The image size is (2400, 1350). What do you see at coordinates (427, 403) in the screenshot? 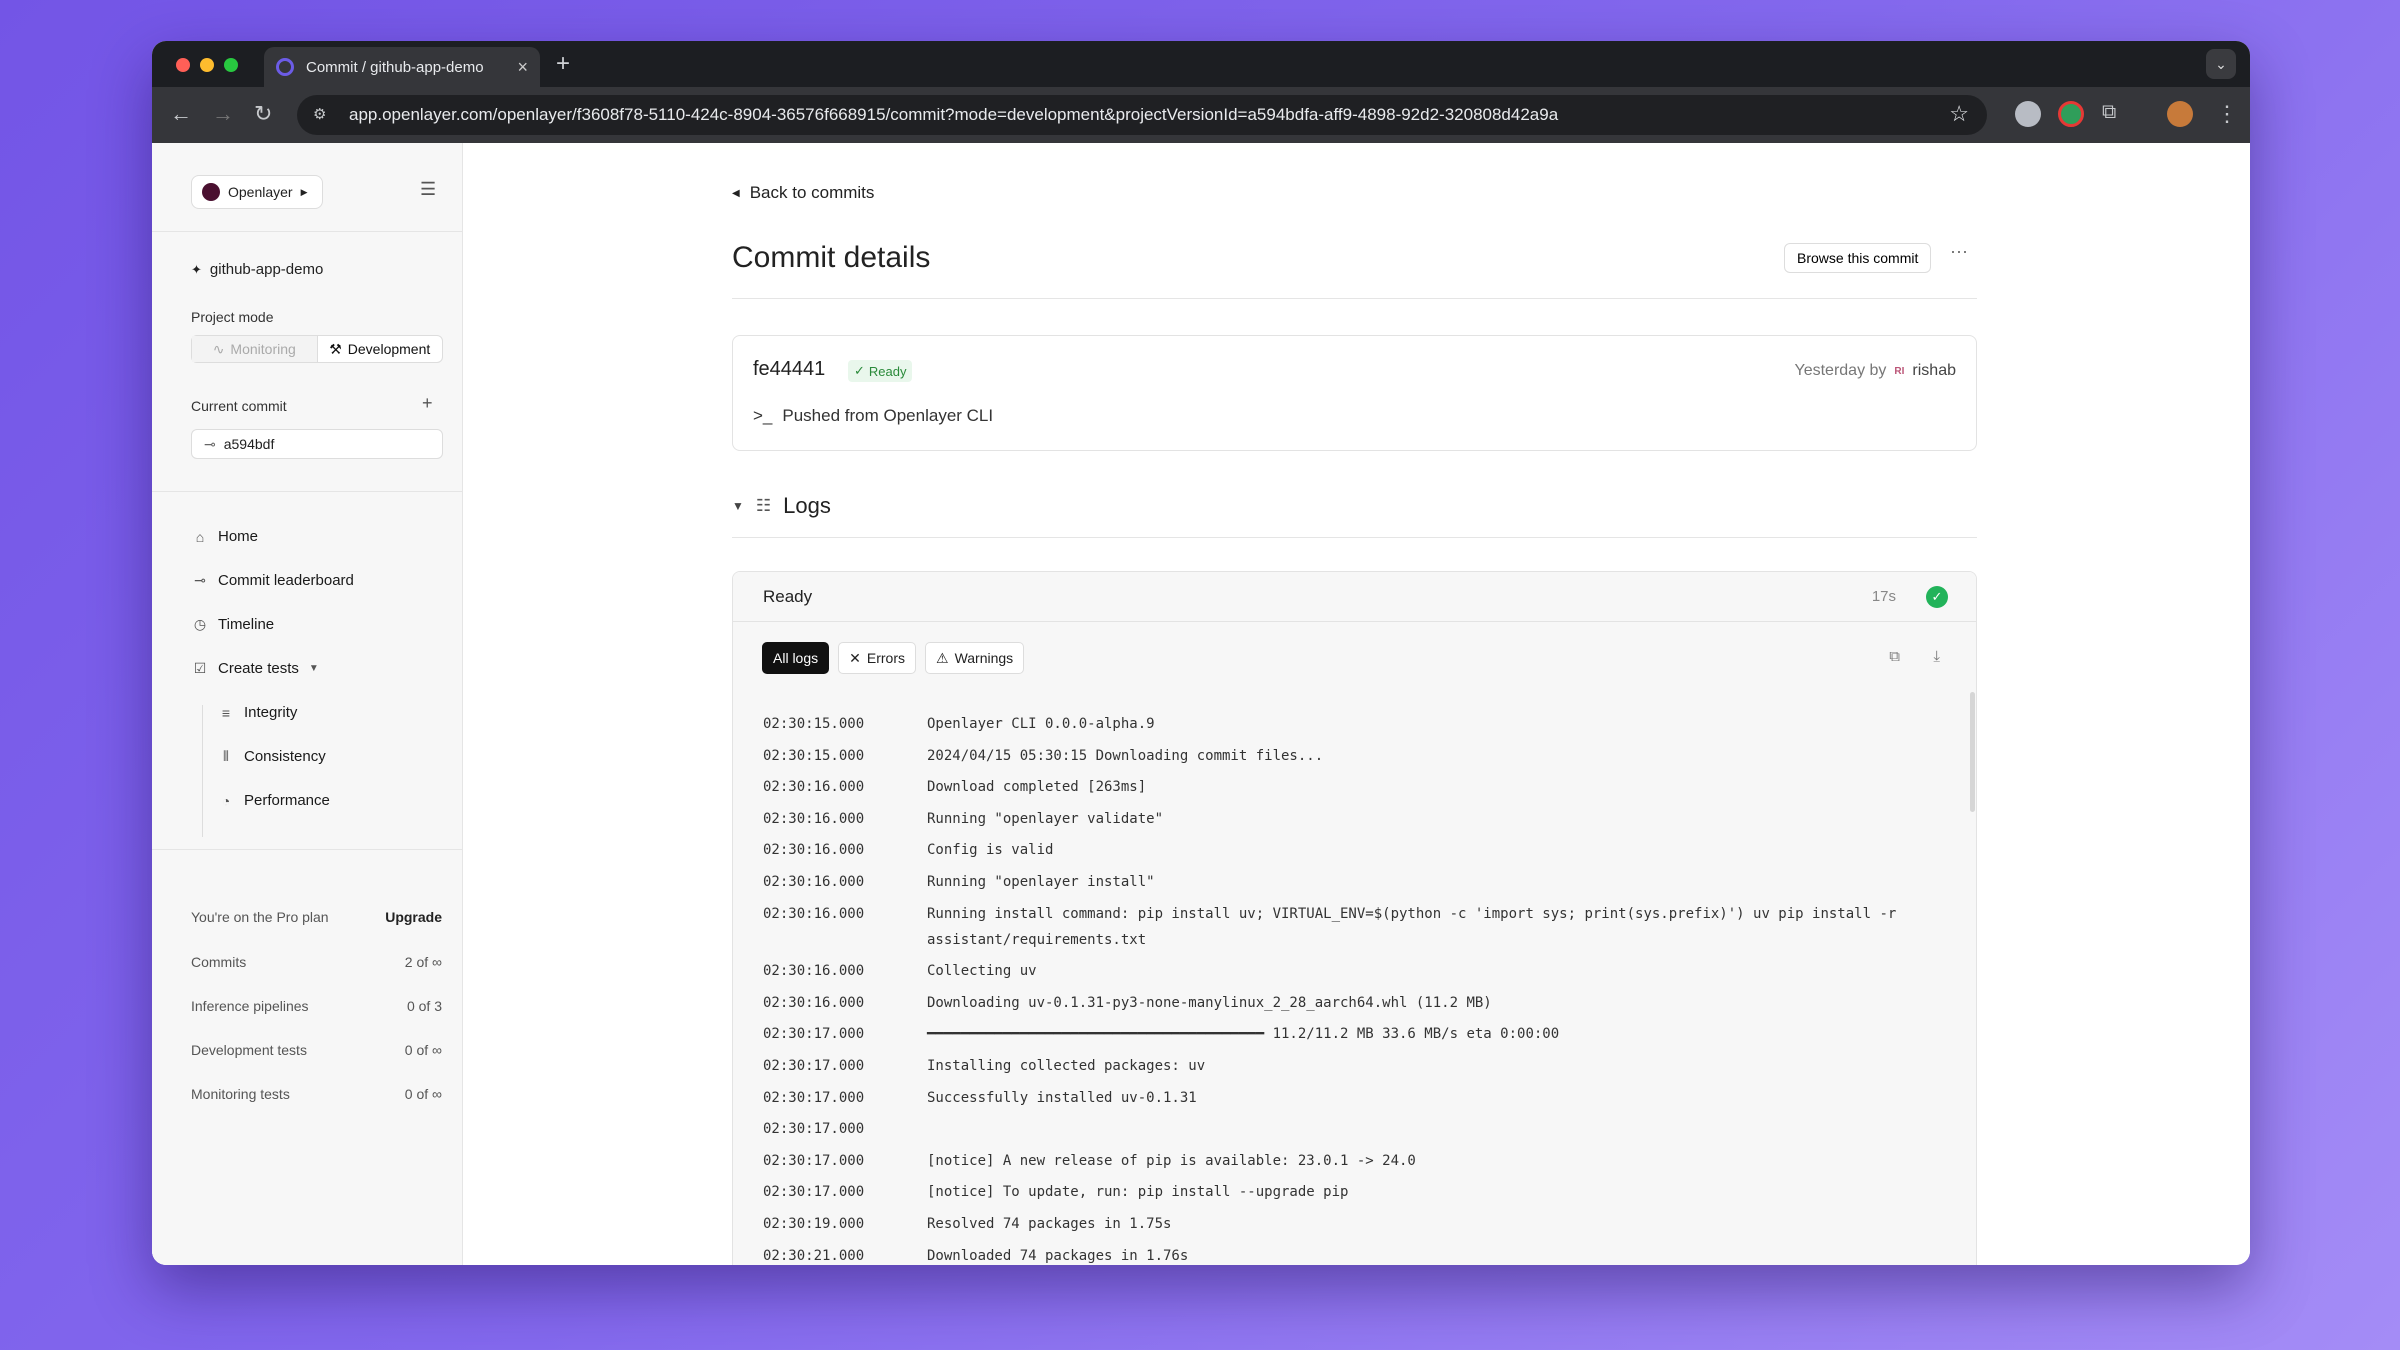
I see `add-commit-plus-icon: +` at bounding box center [427, 403].